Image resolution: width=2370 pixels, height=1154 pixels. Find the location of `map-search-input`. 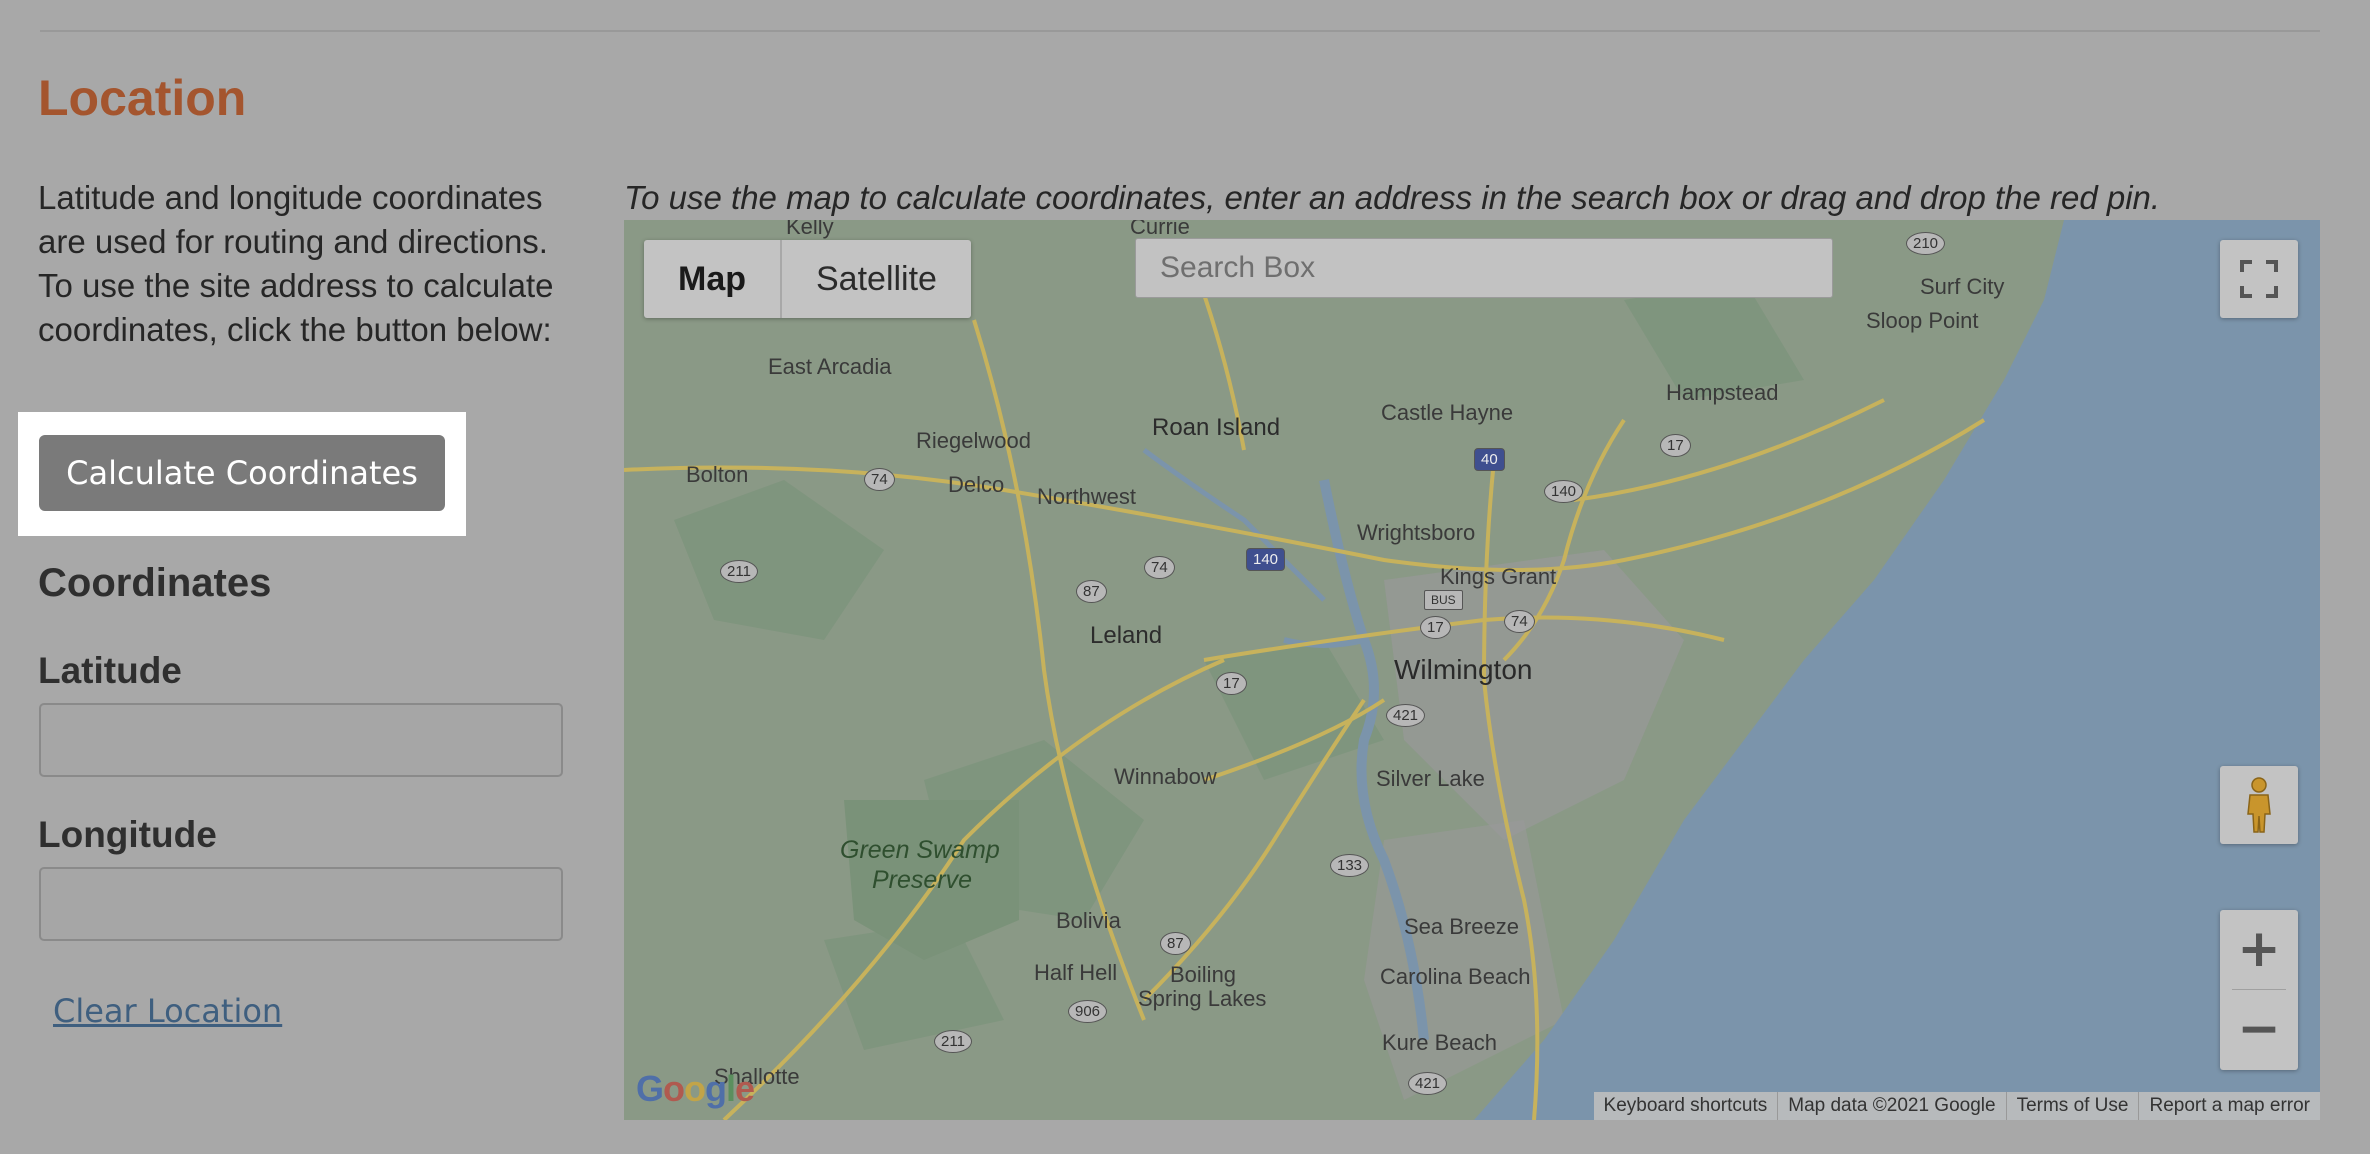

map-search-input is located at coordinates (1484, 268).